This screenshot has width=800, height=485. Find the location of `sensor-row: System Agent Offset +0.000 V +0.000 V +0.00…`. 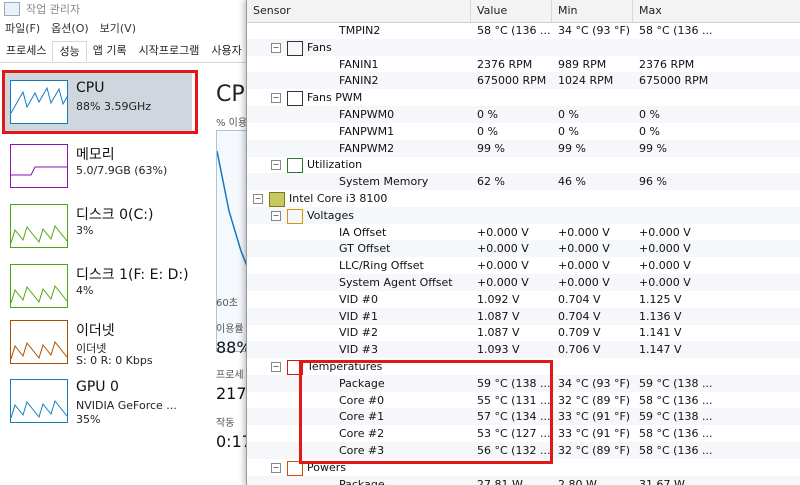

sensor-row: System Agent Offset +0.000 V +0.000 V +0.00… is located at coordinates (523, 282).